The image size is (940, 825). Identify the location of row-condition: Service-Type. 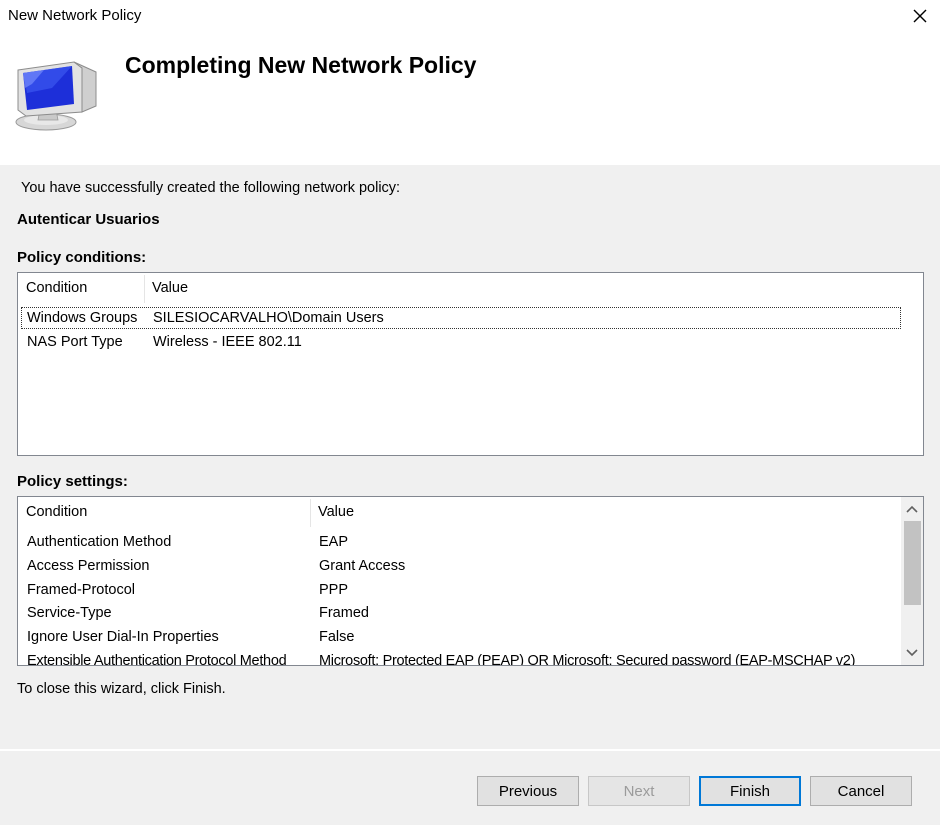
(69, 613).